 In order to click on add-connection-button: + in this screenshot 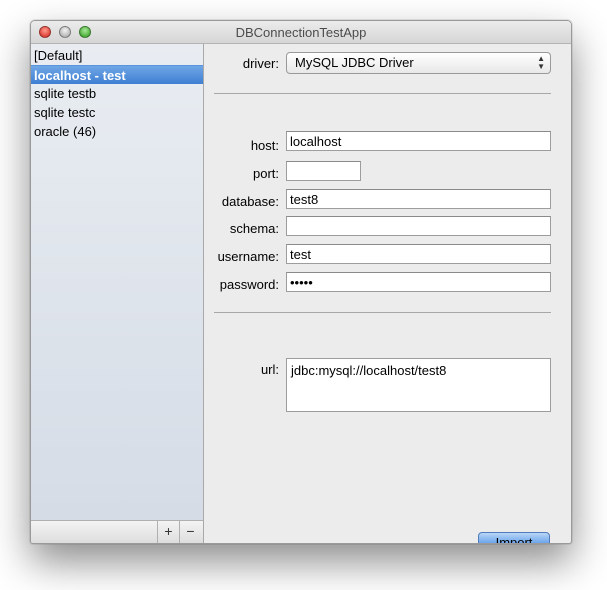, I will do `click(168, 532)`.